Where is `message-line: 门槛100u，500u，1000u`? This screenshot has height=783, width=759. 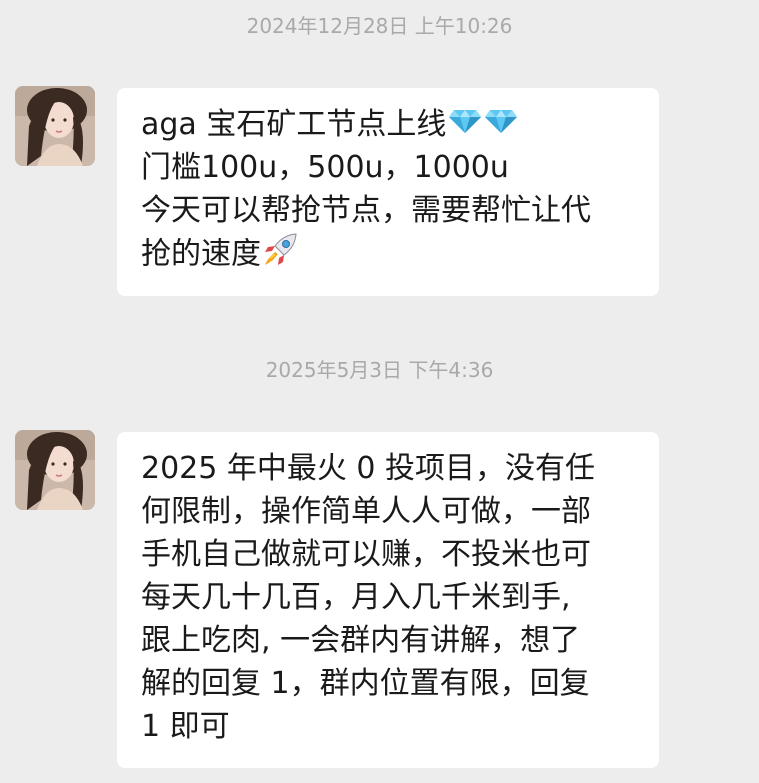
message-line: 门槛100u，500u，1000u is located at coordinates (325, 167).